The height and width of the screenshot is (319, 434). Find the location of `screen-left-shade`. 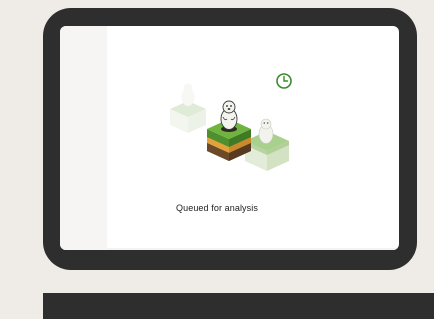

screen-left-shade is located at coordinates (83, 138).